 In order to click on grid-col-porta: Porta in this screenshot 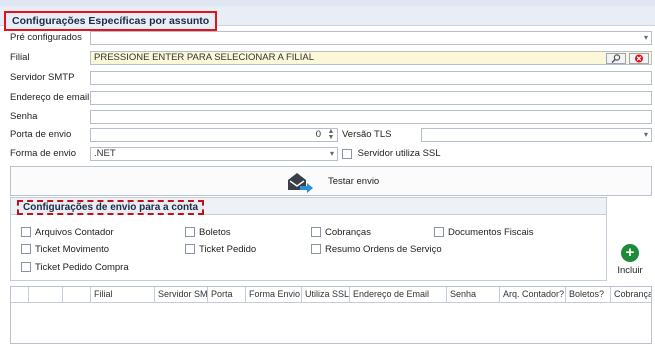, I will do `click(227, 295)`.